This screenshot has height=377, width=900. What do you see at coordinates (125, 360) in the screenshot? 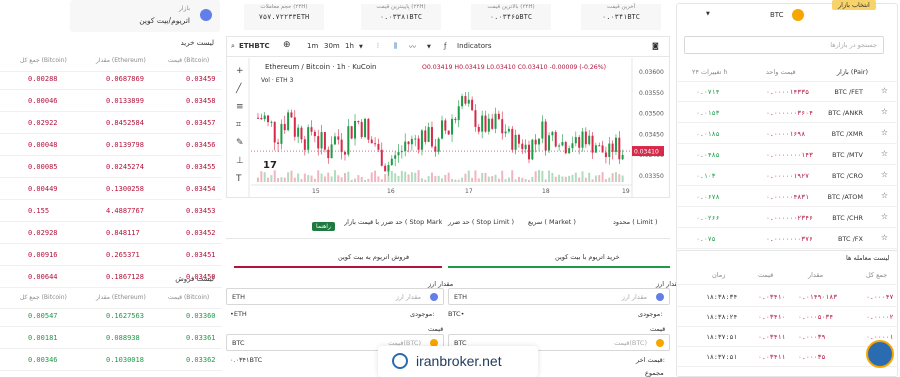
I see `order-amount: 0.1030018` at bounding box center [125, 360].